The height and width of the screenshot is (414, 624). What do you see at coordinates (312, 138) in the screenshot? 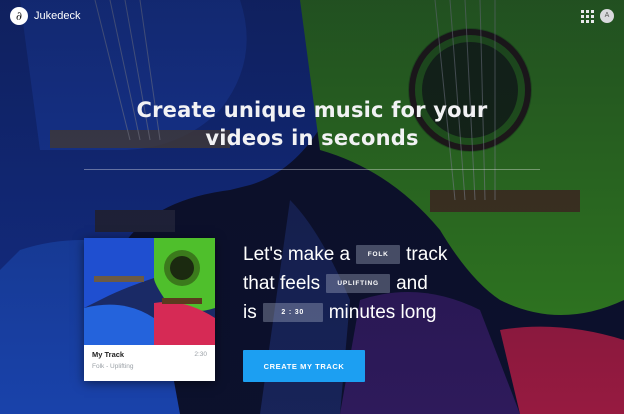
I see `headline-line-2: videos in seconds` at bounding box center [312, 138].